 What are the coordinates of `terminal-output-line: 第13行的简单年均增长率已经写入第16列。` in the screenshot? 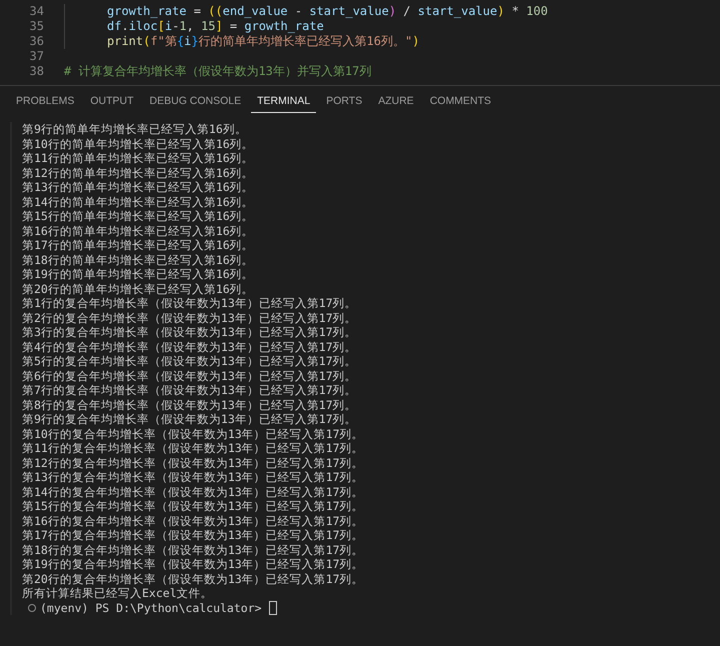 It's located at (138, 187).